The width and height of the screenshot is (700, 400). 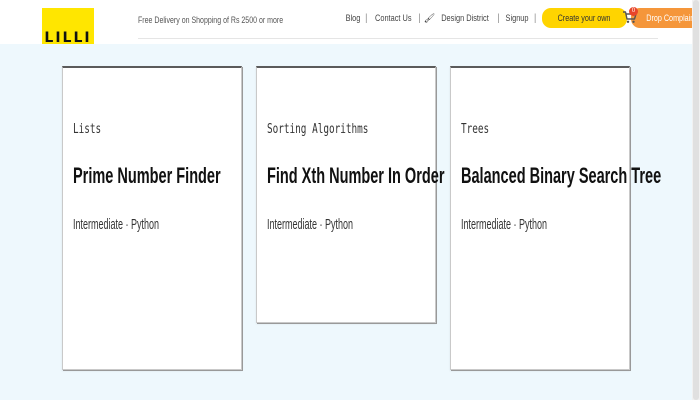 I want to click on scrollbar-thumb, so click(x=696, y=200).